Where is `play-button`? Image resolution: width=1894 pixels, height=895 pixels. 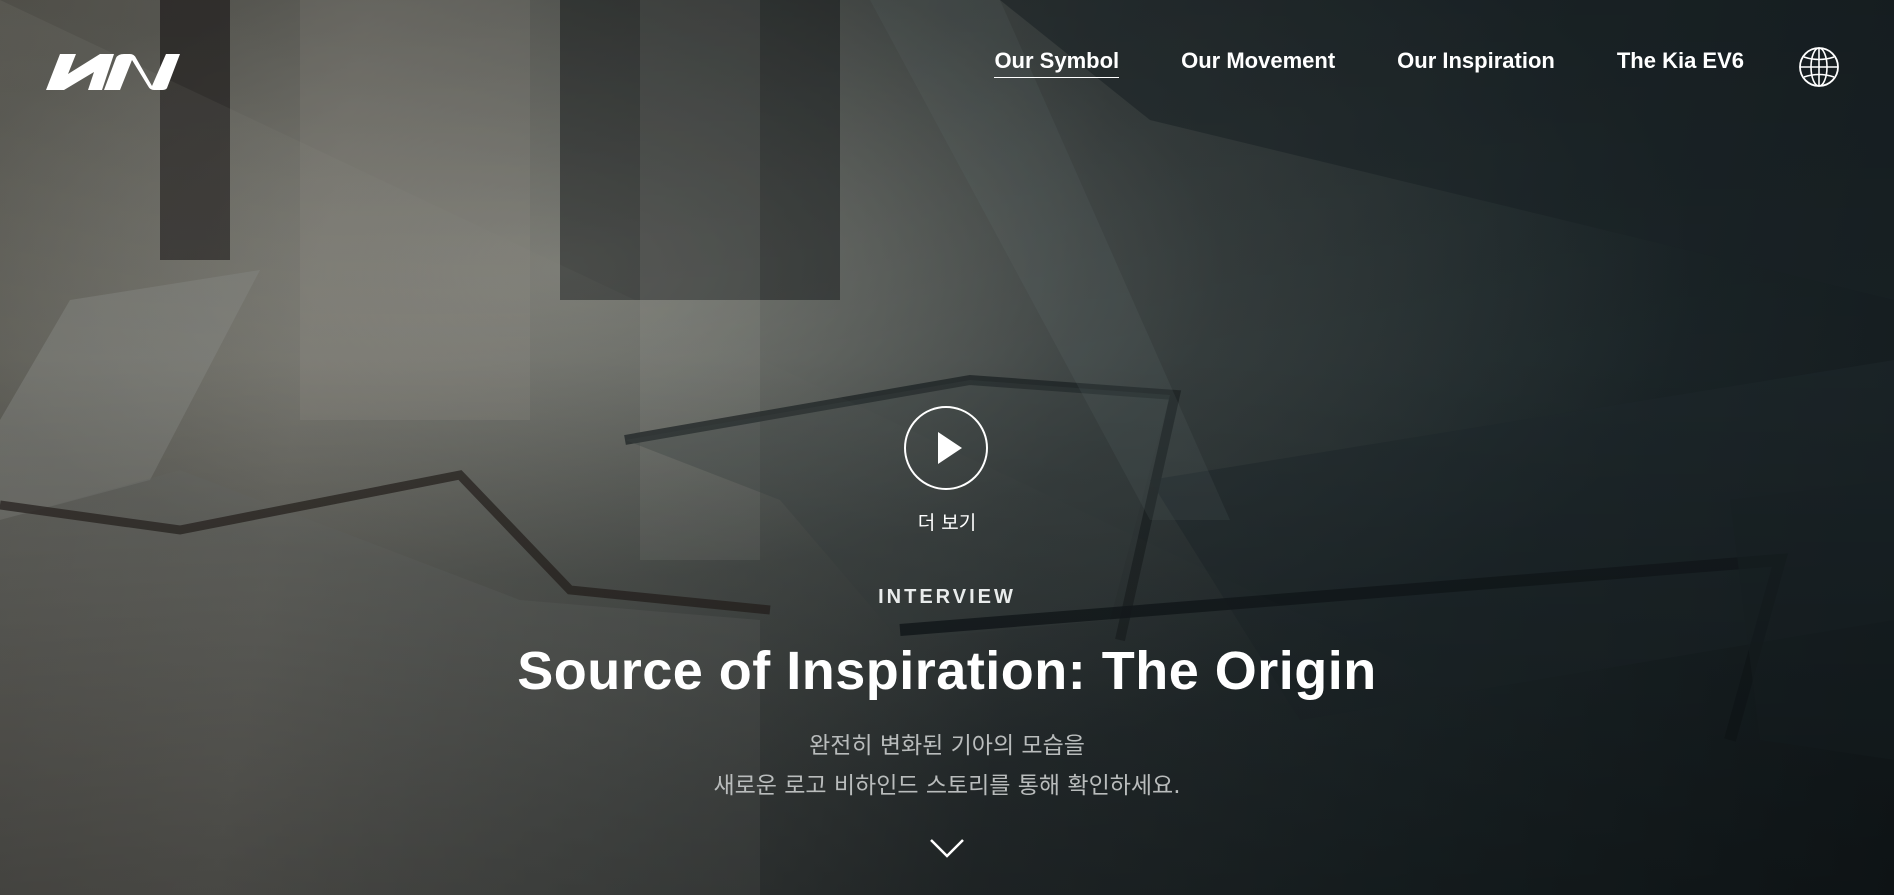 play-button is located at coordinates (946, 448).